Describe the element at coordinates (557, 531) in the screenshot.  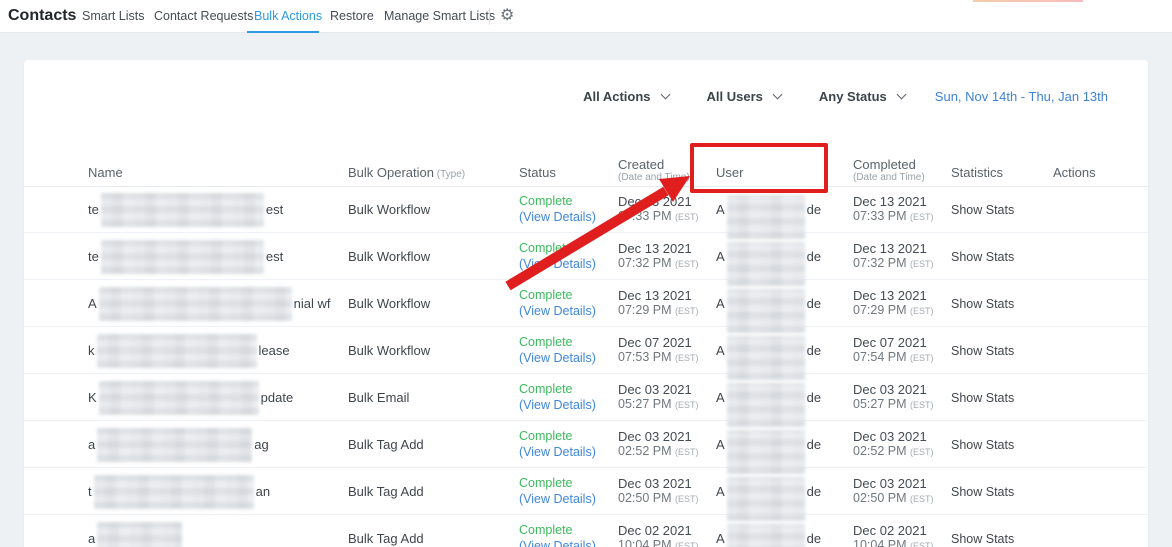
I see `cell-status: Complete (View Details)` at that location.